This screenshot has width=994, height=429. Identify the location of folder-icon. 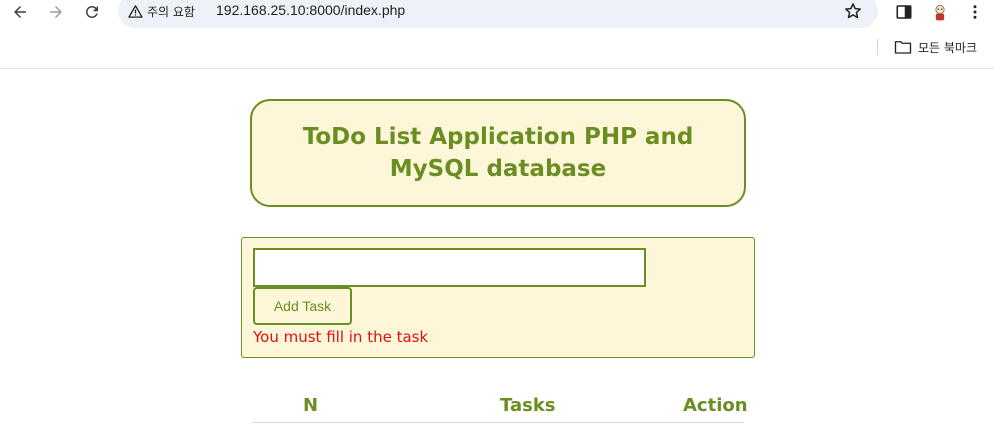
(903, 47).